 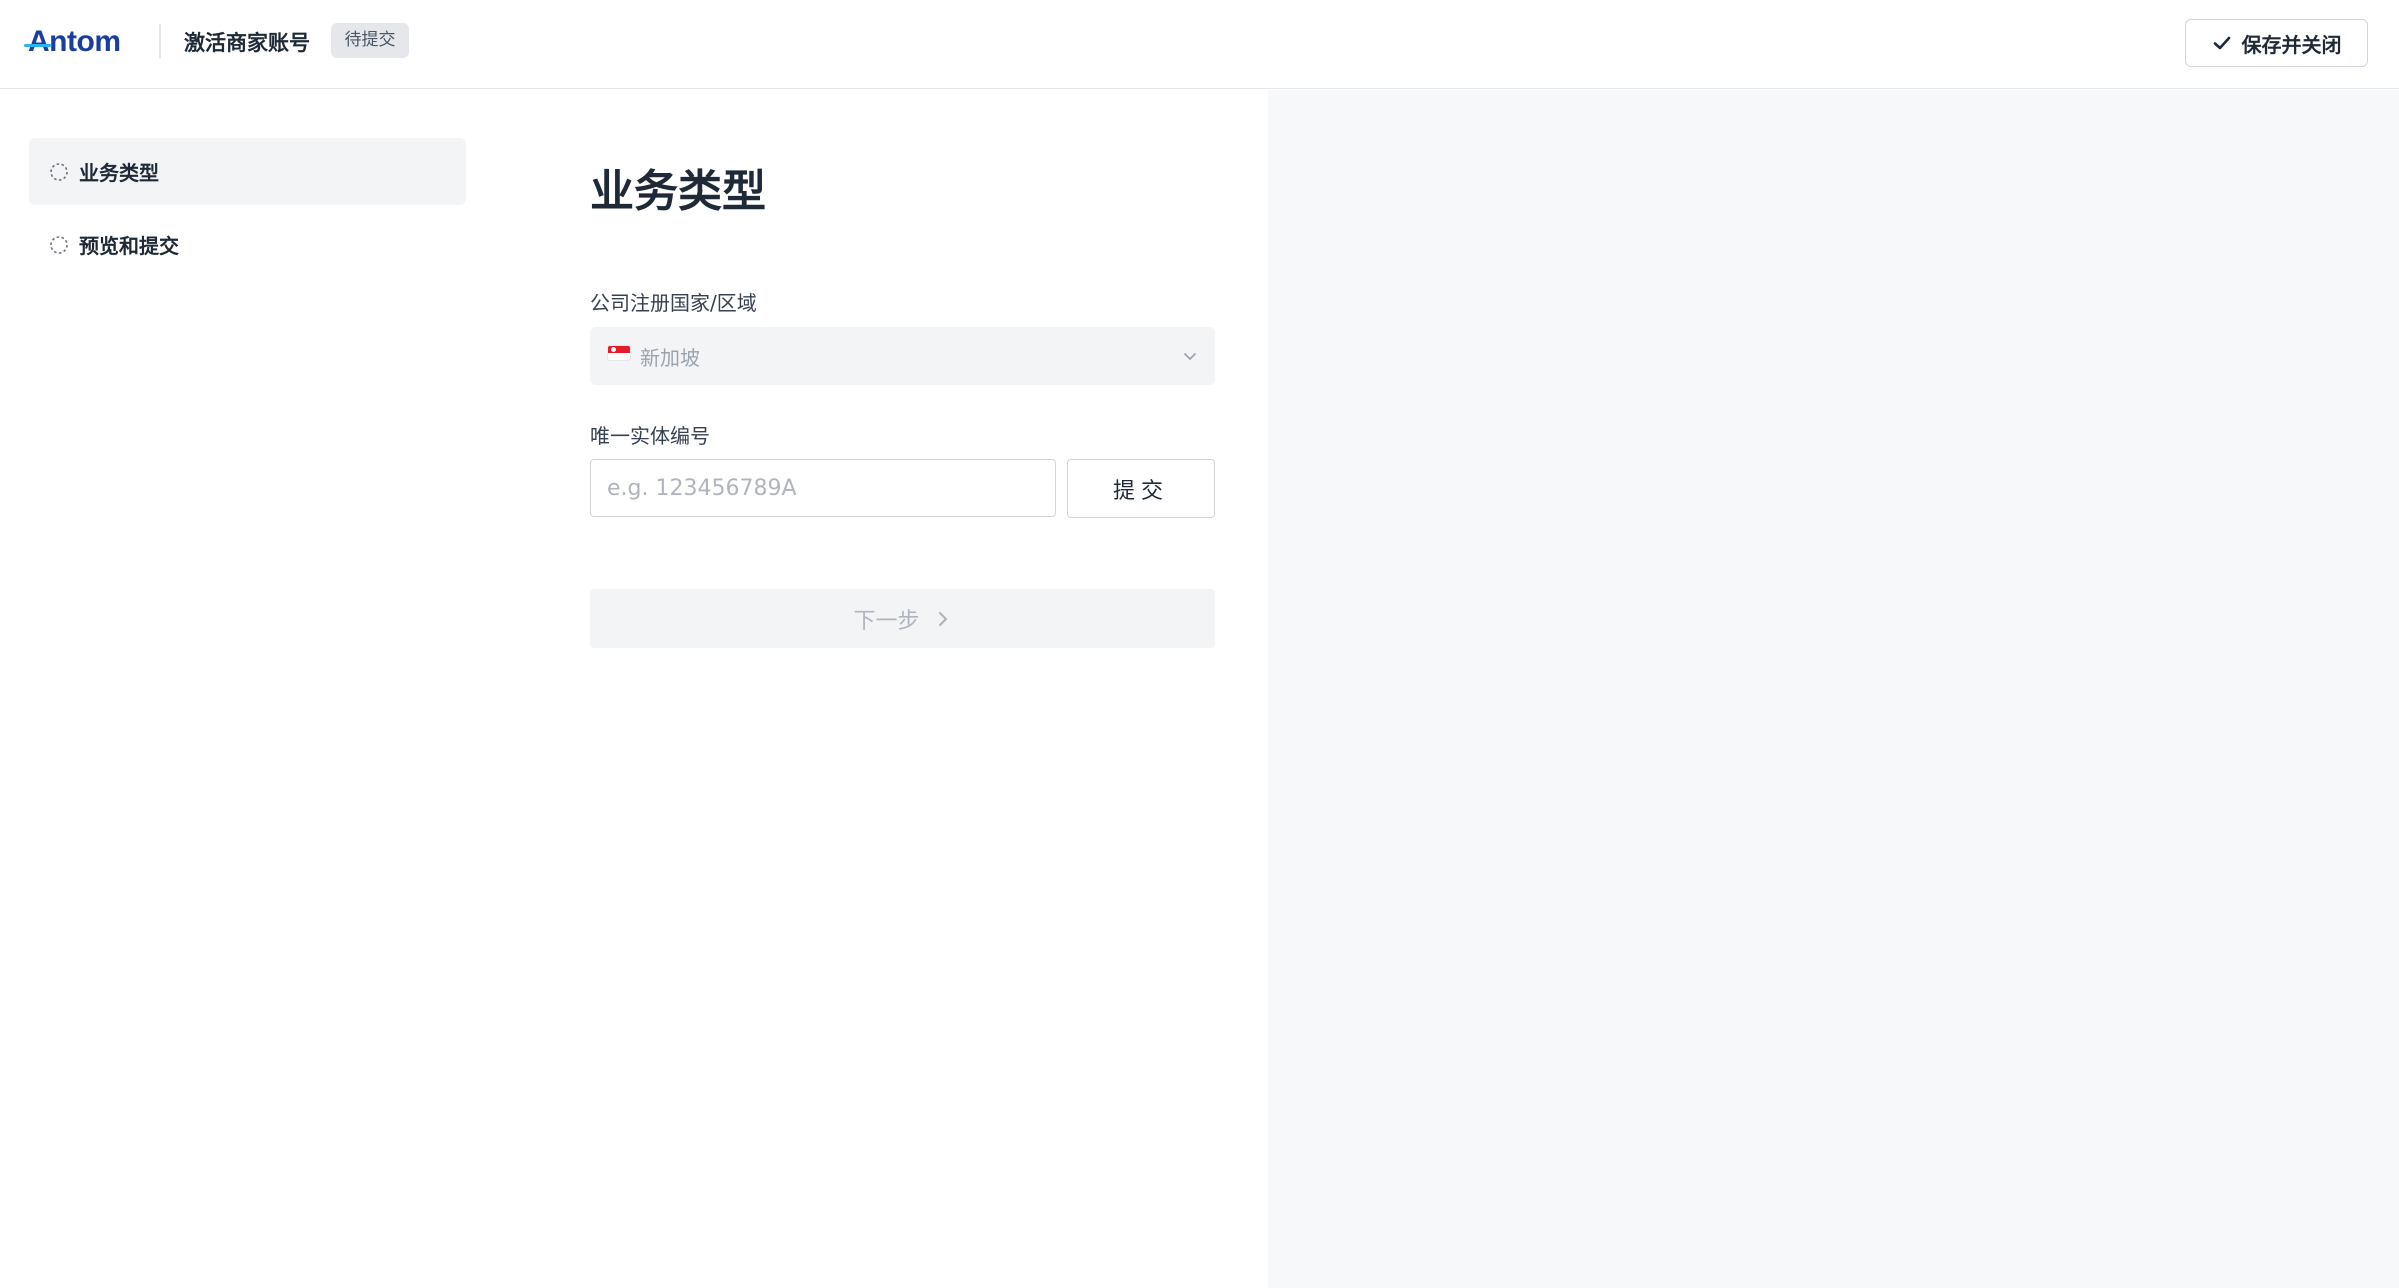 I want to click on entity-number-label: 唯一实体编号, so click(x=650, y=436).